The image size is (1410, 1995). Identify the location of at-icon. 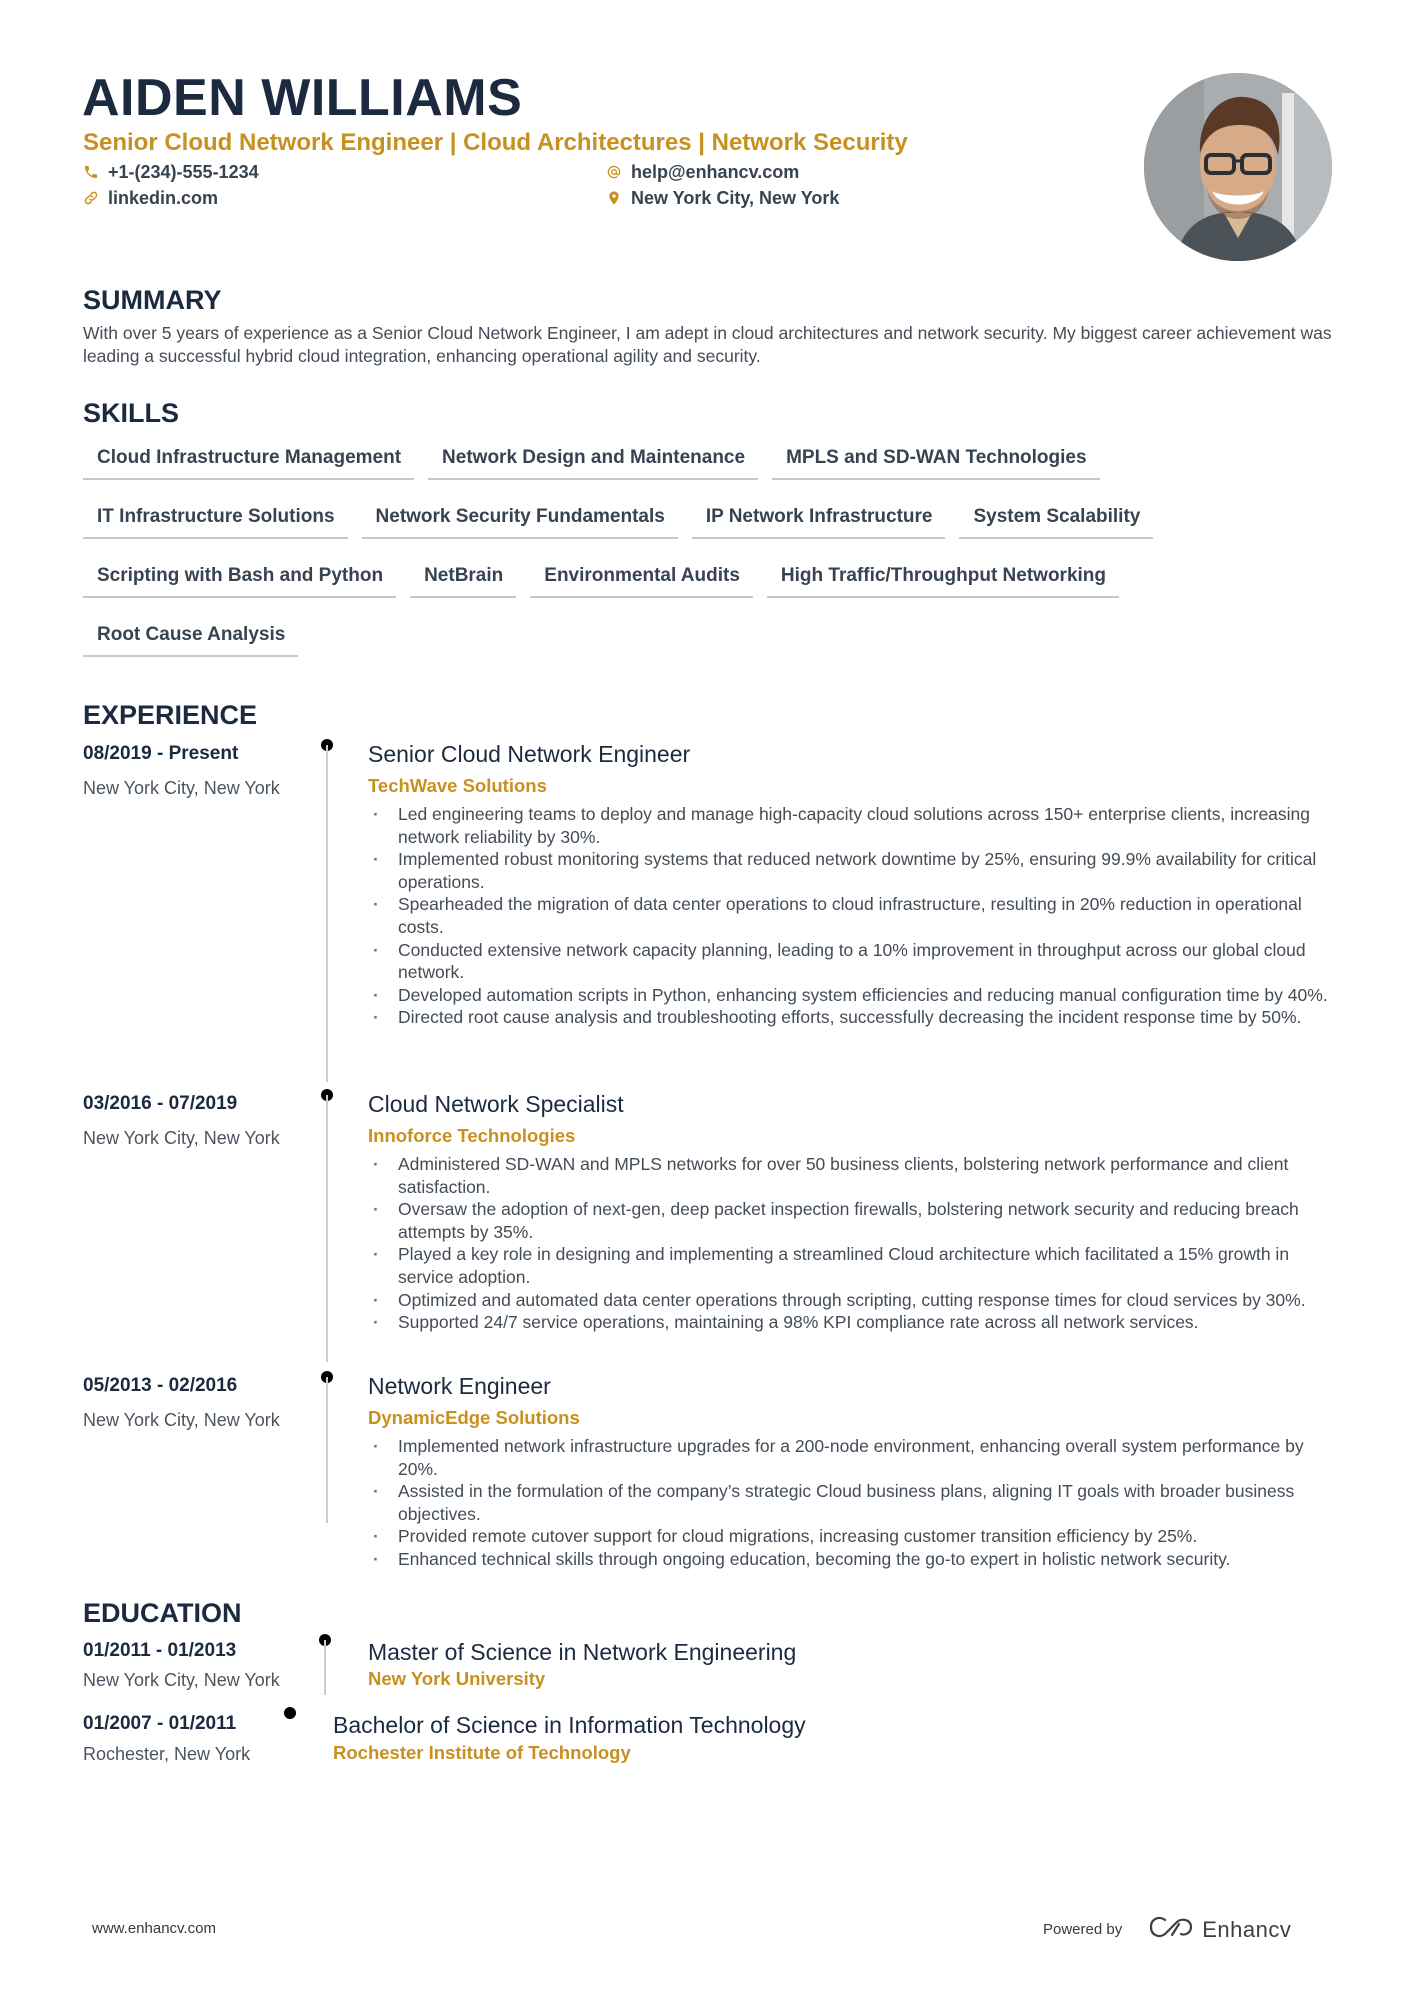
(614, 172).